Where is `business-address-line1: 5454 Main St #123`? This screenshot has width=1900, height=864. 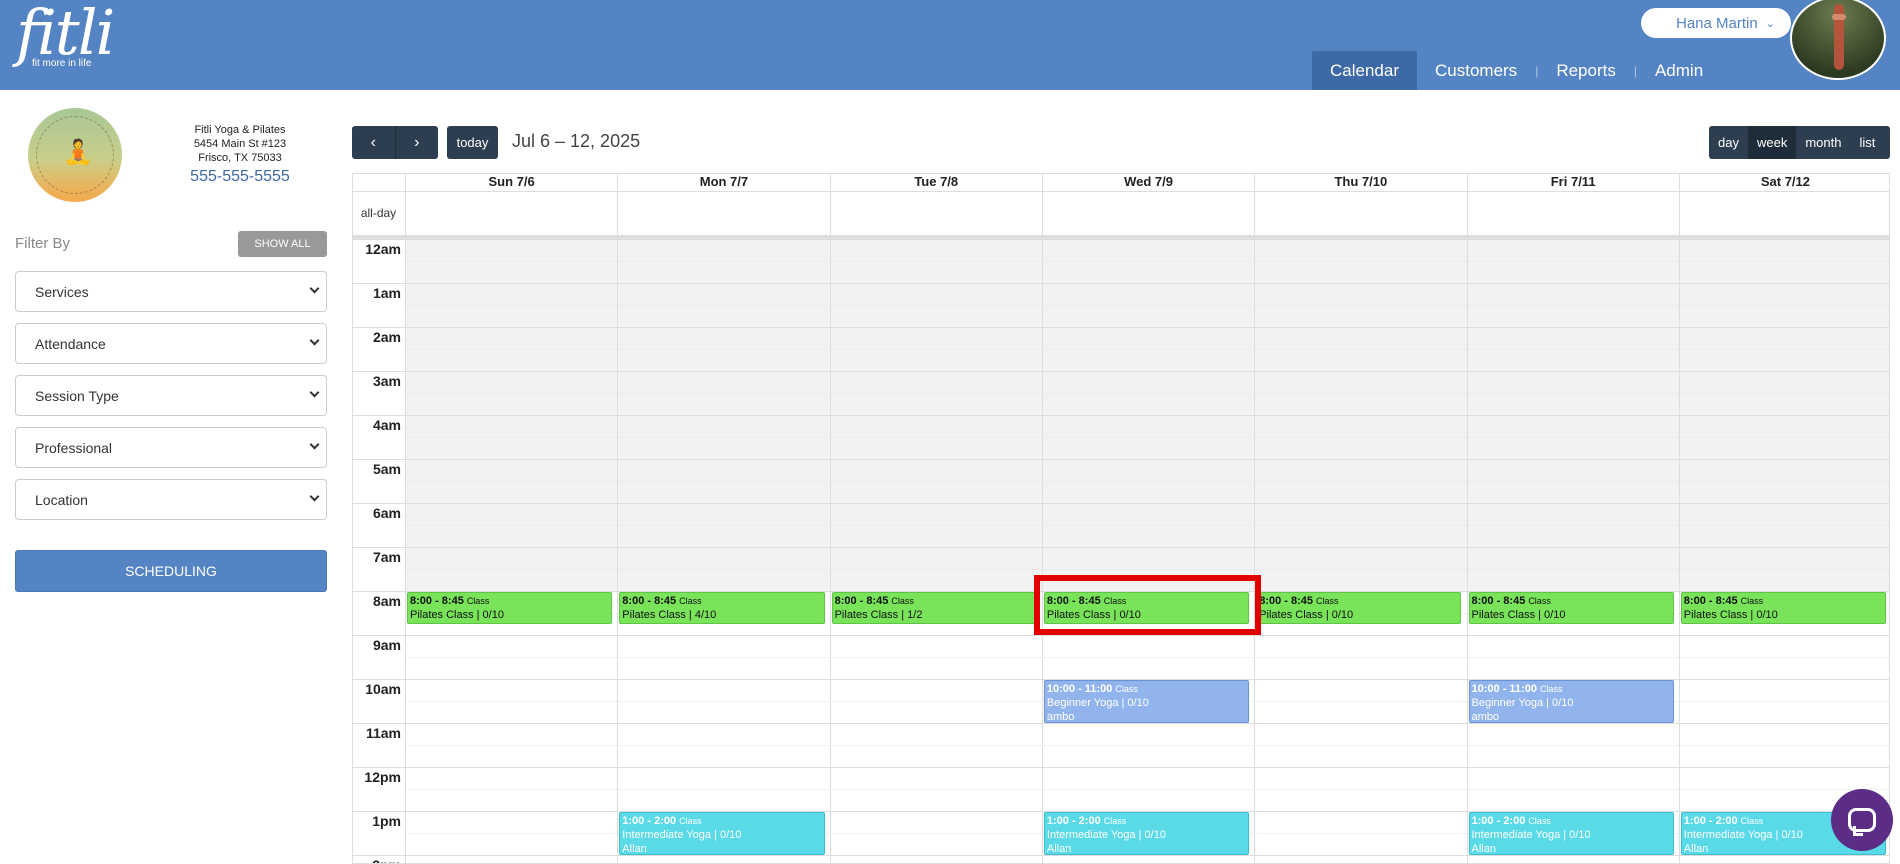
business-address-line1: 5454 Main St #123 is located at coordinates (240, 144).